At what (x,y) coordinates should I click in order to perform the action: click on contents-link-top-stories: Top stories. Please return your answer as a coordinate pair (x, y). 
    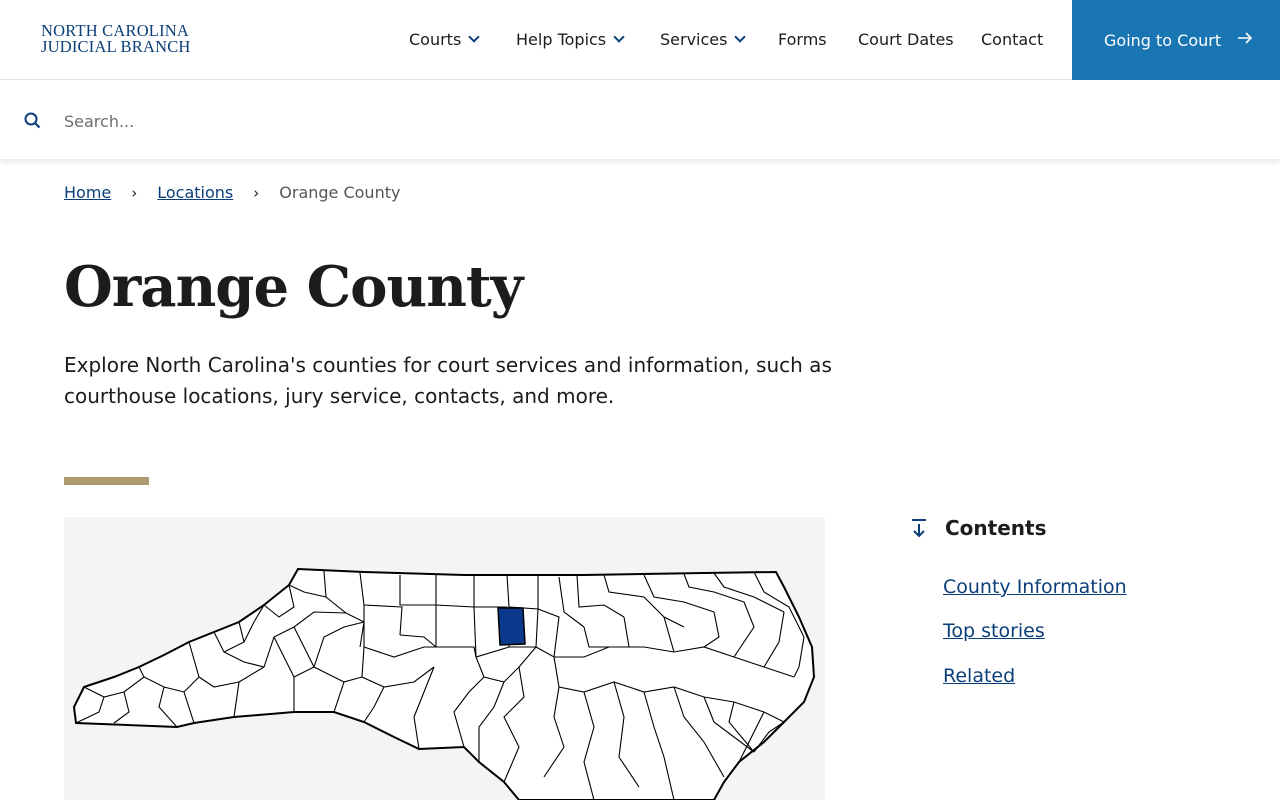
    Looking at the image, I should click on (994, 631).